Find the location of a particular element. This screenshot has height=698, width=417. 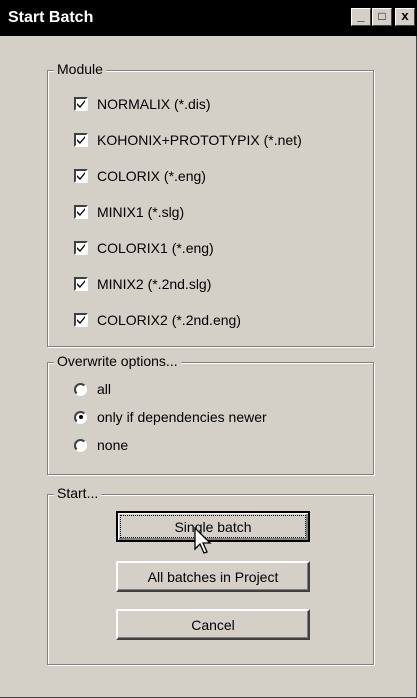

close-icon: x is located at coordinates (405, 15).